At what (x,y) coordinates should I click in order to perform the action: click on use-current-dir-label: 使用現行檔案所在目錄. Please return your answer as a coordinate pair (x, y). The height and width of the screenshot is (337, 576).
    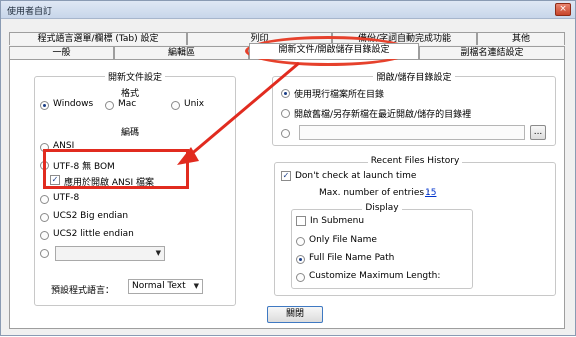
    Looking at the image, I should click on (339, 95).